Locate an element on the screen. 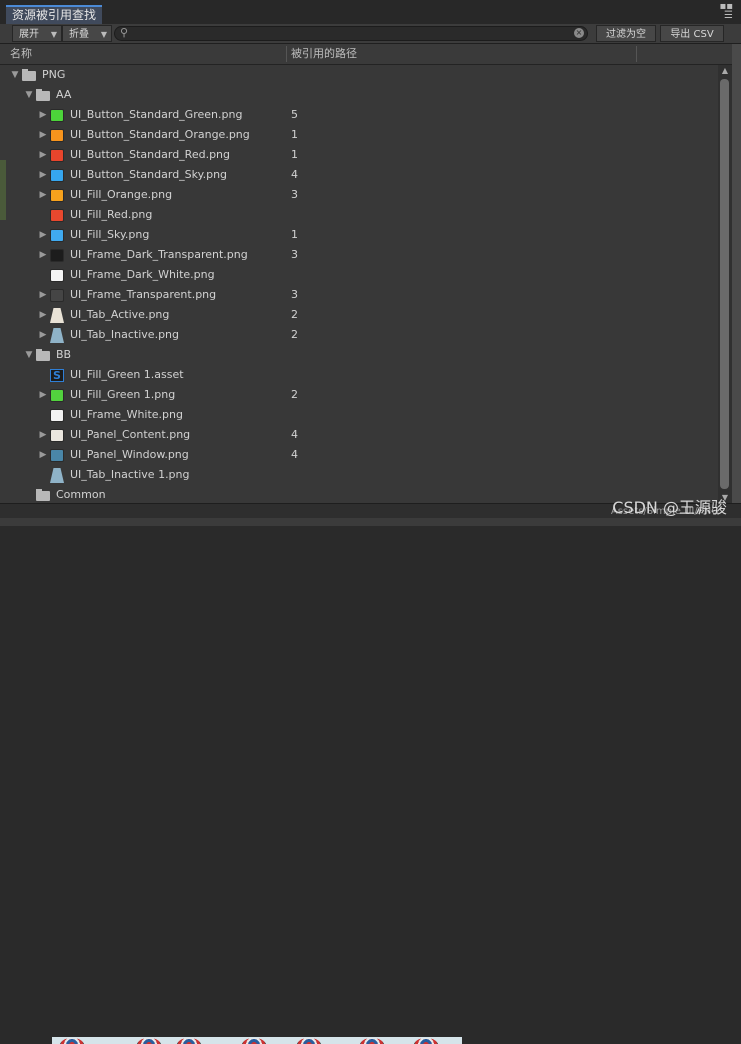  watermark: CSDN @王源骏 is located at coordinates (669, 507).